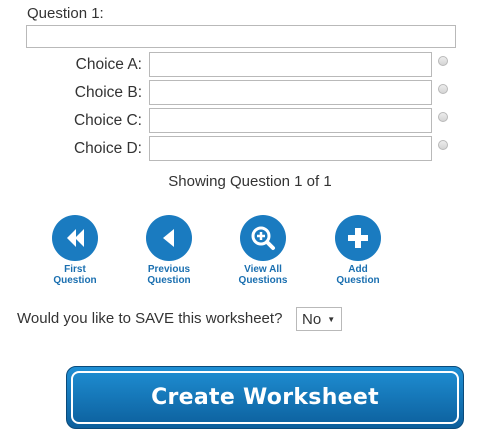  I want to click on add-question-button: Add Question, so click(358, 250).